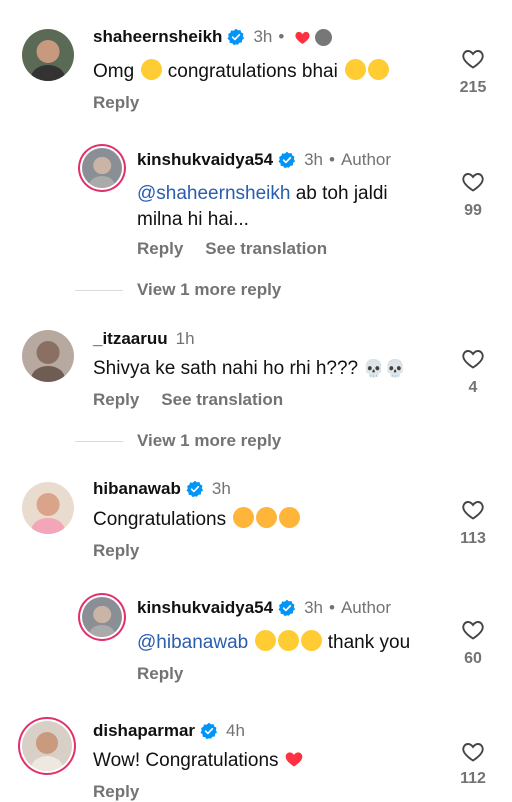  I want to click on comment-header: _itzaaruu 1h, so click(144, 339).